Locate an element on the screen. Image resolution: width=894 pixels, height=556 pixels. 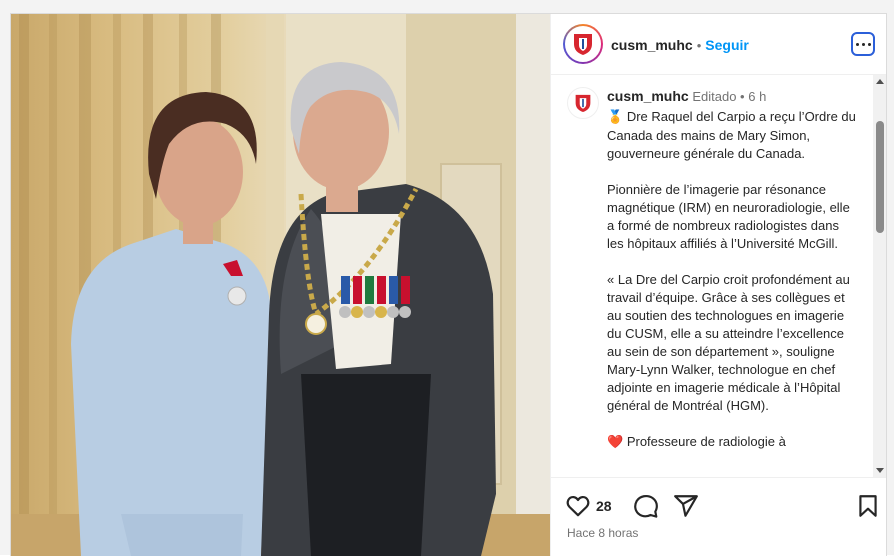
post-actions: 28 Hace 8 horas is located at coordinates (718, 516).